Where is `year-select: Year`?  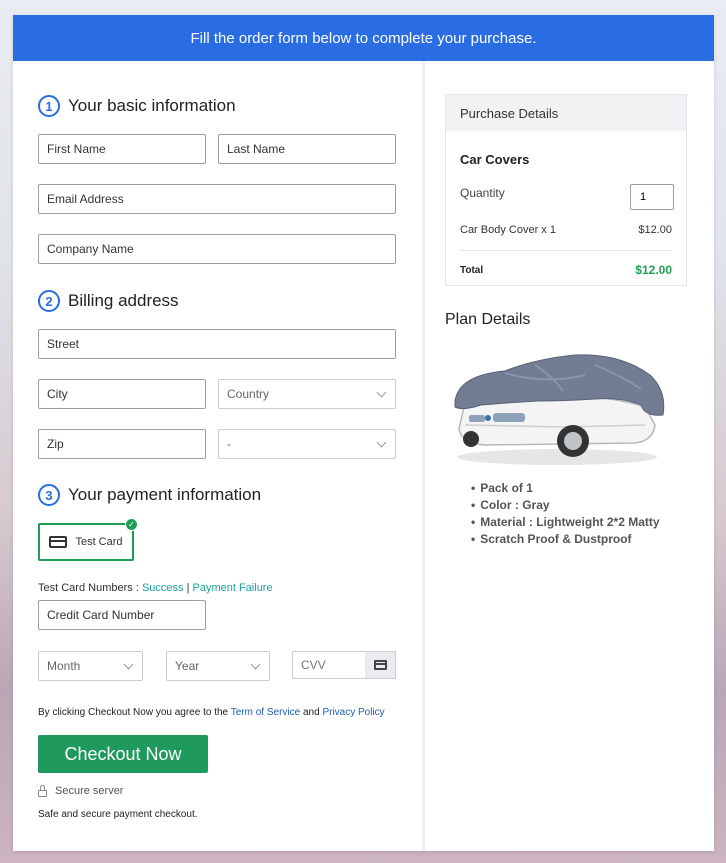 year-select: Year is located at coordinates (218, 666).